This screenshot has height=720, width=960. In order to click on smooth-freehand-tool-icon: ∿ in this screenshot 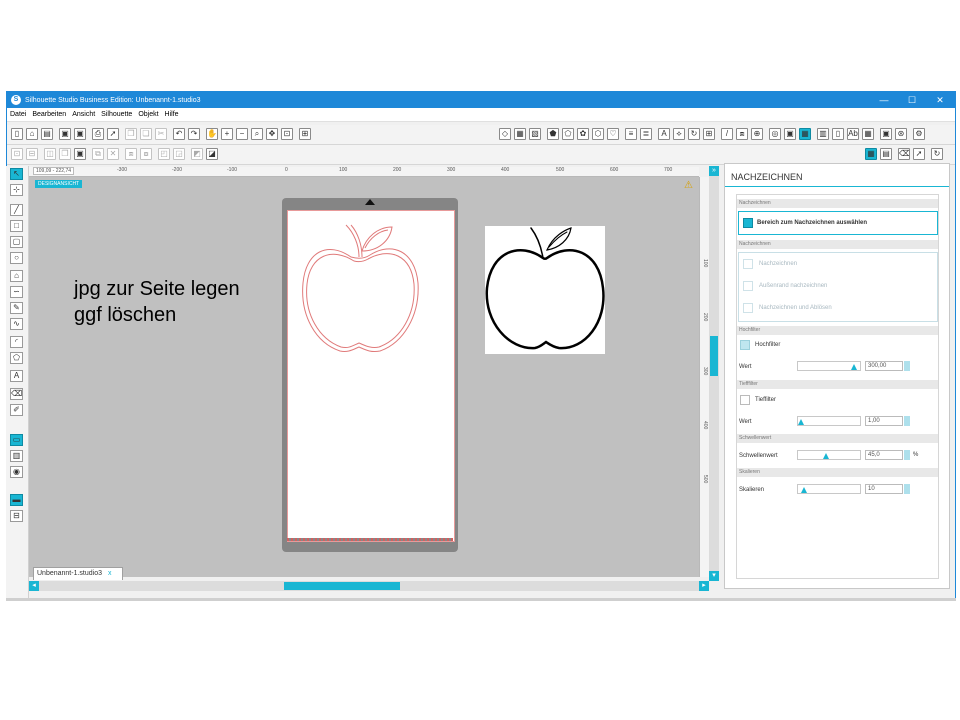, I will do `click(16, 324)`.